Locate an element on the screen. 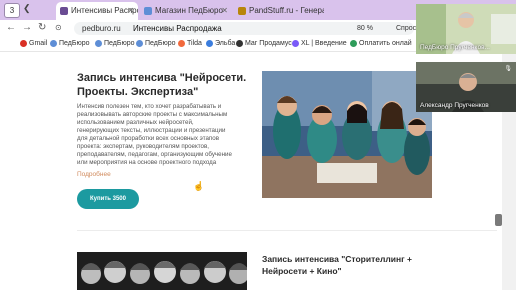 Image resolution: width=516 pixels, height=290 pixels. site-info-icon: ⊙ is located at coordinates (58, 28).